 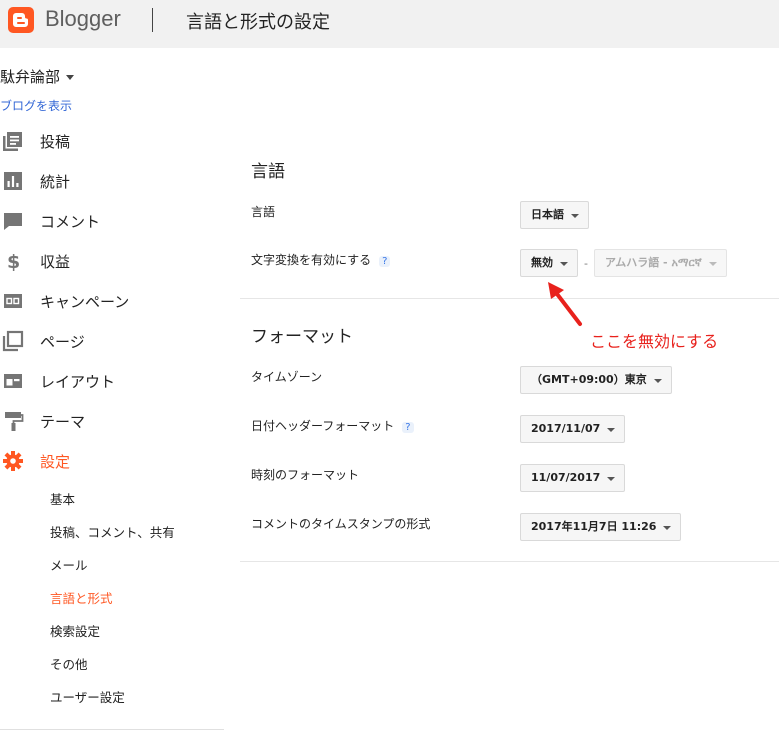 I want to click on transliteration-language-select: アムハラ語 - አማርኛ, so click(x=660, y=263).